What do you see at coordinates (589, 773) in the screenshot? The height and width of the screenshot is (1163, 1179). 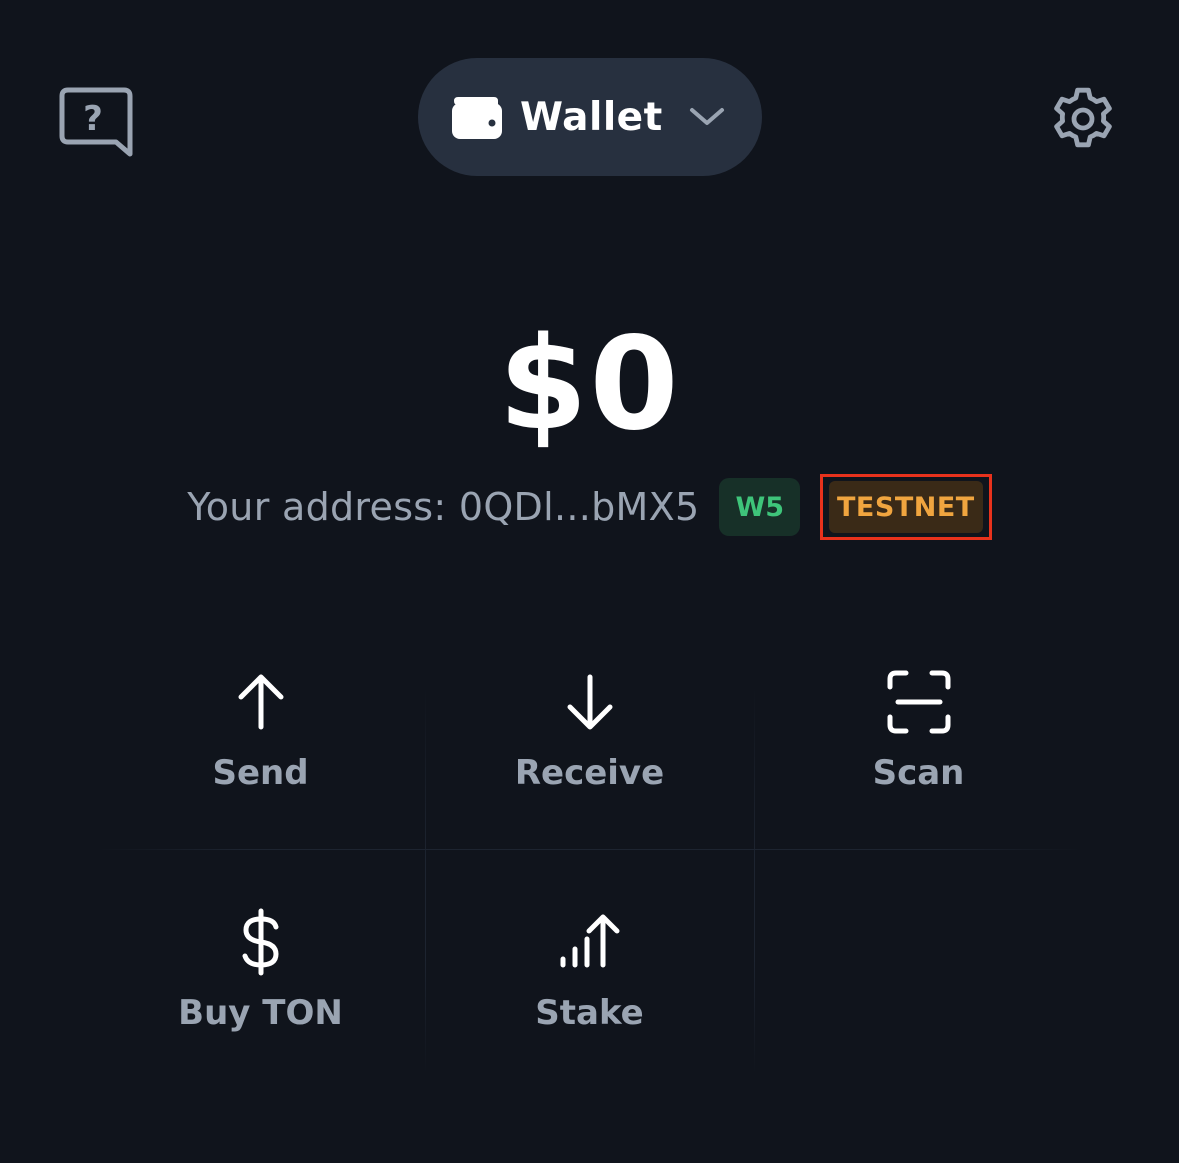 I see `receive-label: Receive` at bounding box center [589, 773].